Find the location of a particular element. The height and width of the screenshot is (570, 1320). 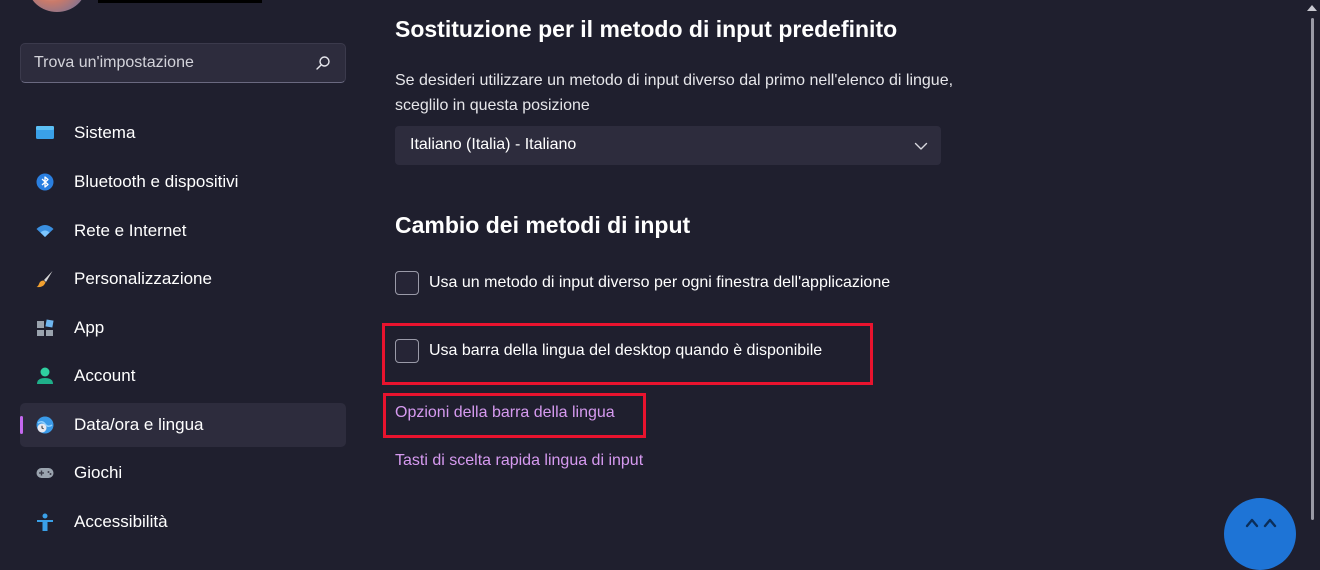

highlight-box-link is located at coordinates (514, 415).